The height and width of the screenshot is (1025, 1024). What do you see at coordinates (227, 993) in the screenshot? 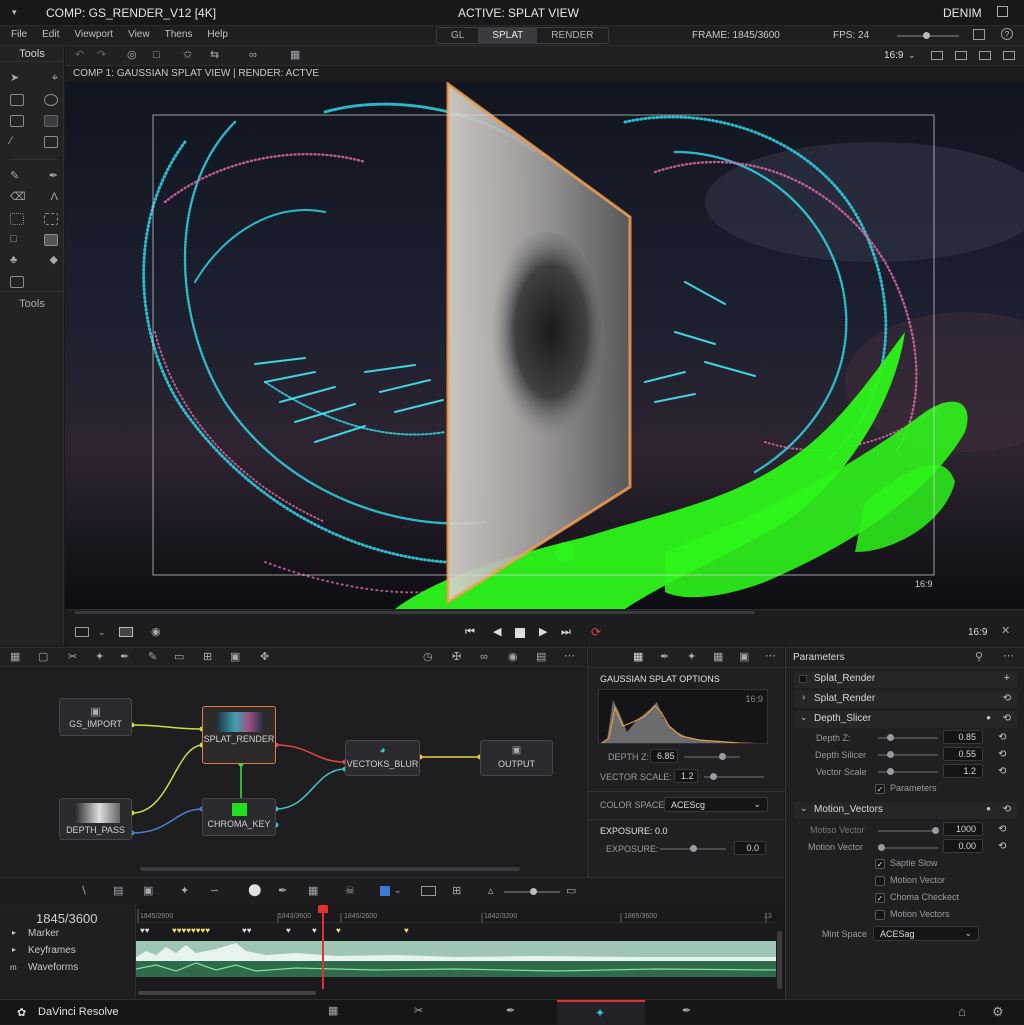
I see `timeline-scrollbar` at bounding box center [227, 993].